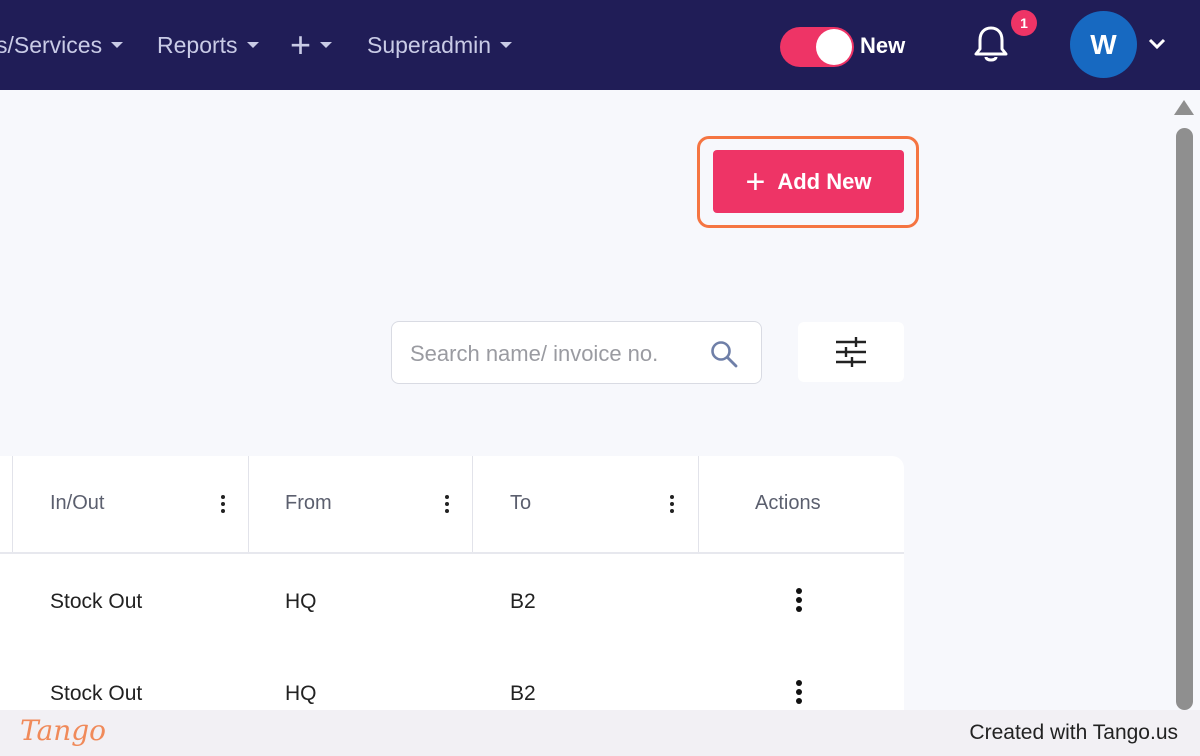 The image size is (1200, 756). I want to click on column-header-in-out: In/Out, so click(77, 503).